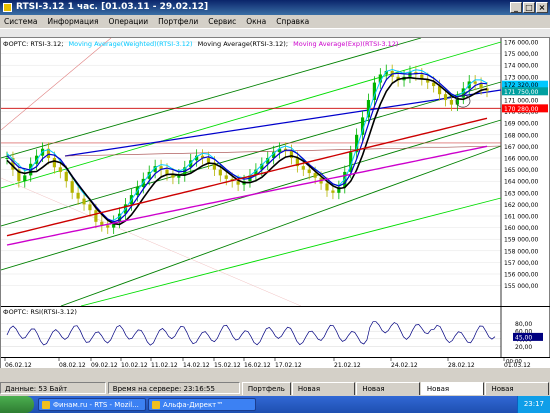  I want to click on price-tick-label: 160 000,00, so click(521, 228).